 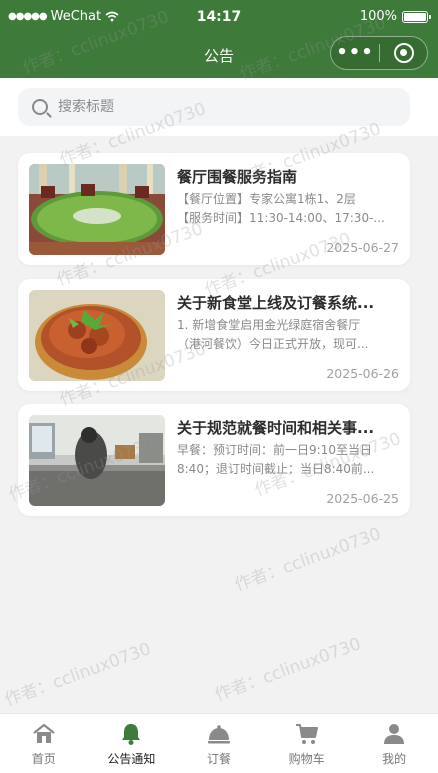 What do you see at coordinates (218, 734) in the screenshot?
I see `cloche-icon` at bounding box center [218, 734].